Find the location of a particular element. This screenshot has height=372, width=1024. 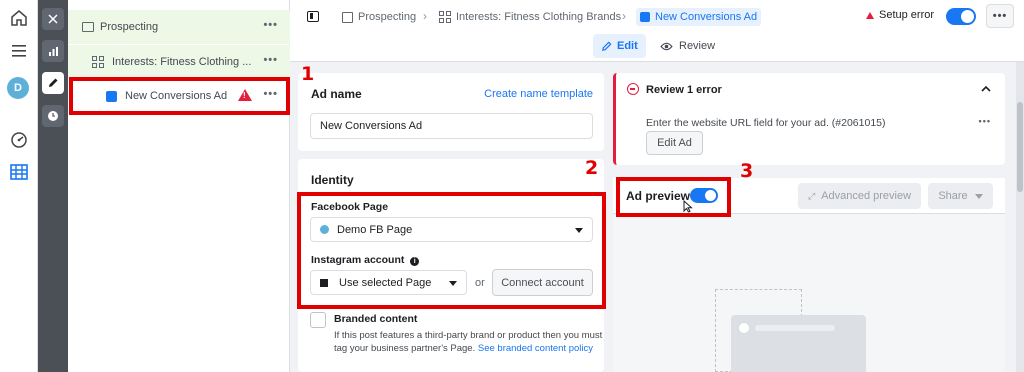

instagram-account-value: Use selected Page is located at coordinates (385, 282).